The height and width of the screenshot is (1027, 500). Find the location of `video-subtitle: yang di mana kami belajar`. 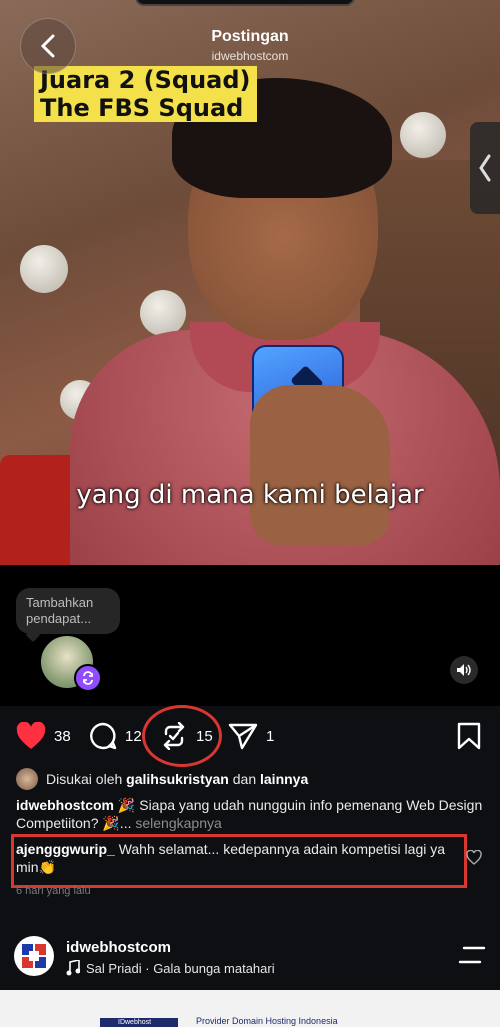

video-subtitle: yang di mana kami belajar is located at coordinates (250, 495).